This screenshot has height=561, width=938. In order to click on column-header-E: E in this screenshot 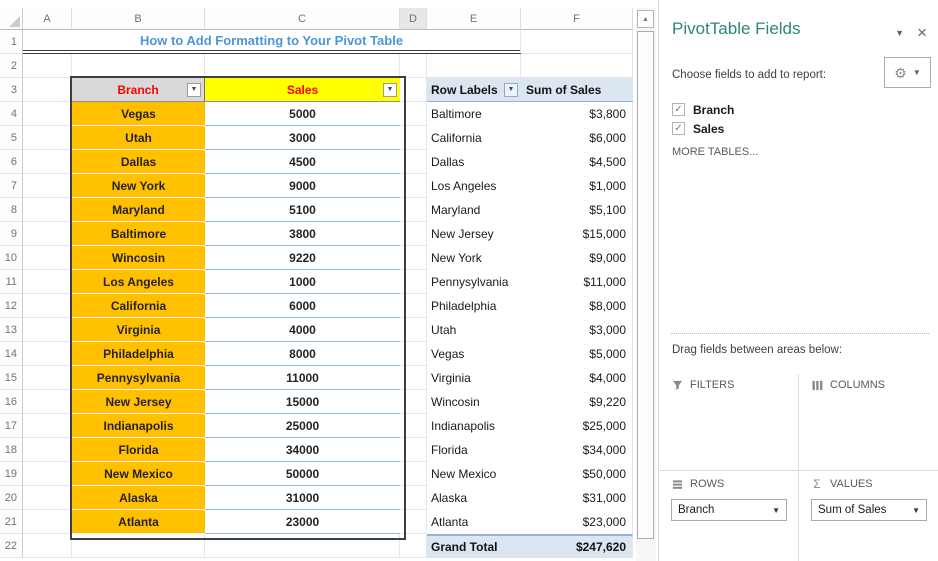, I will do `click(474, 19)`.